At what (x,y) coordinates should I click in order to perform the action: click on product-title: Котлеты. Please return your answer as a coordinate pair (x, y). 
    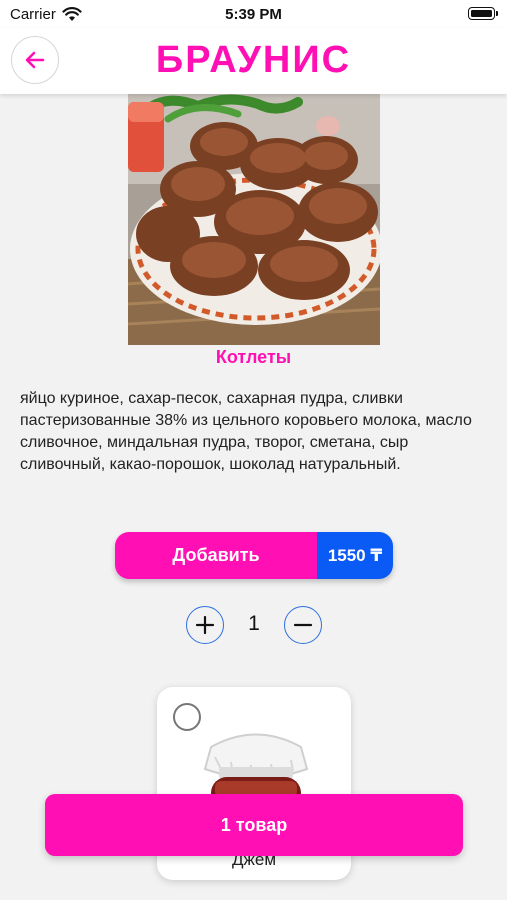
    Looking at the image, I should click on (253, 357).